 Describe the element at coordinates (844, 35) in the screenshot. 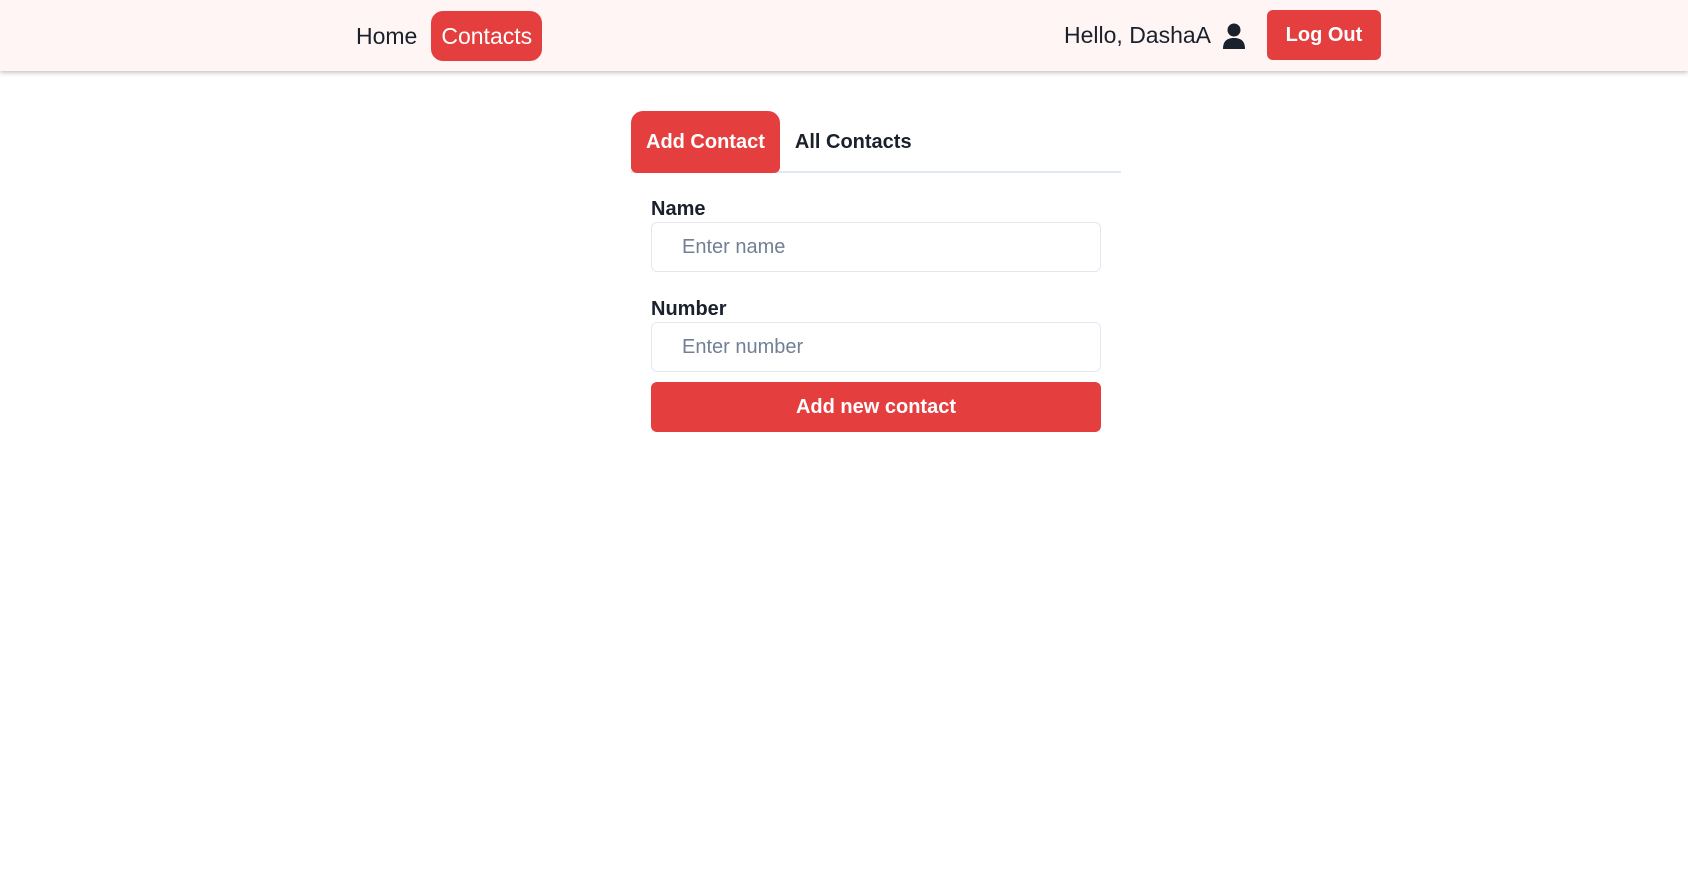

I see `top-navbar: Home Contacts Hello, DashaA Log Out` at that location.